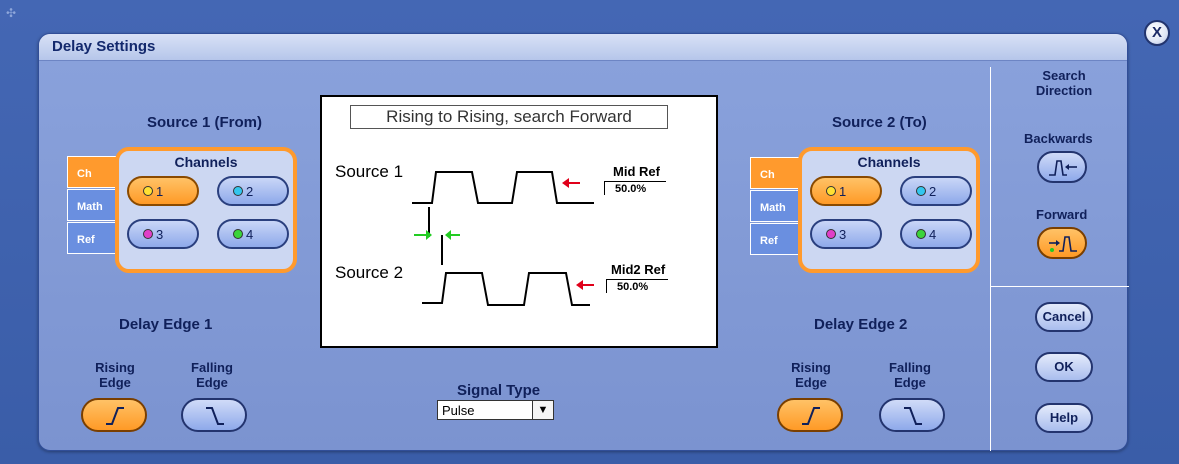 The image size is (1179, 464). I want to click on search-forward-icon, so click(1063, 244).